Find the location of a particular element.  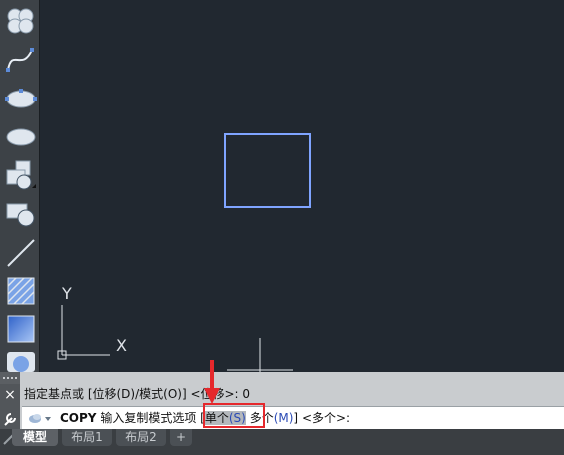

bracket-close: ] is located at coordinates (296, 418).